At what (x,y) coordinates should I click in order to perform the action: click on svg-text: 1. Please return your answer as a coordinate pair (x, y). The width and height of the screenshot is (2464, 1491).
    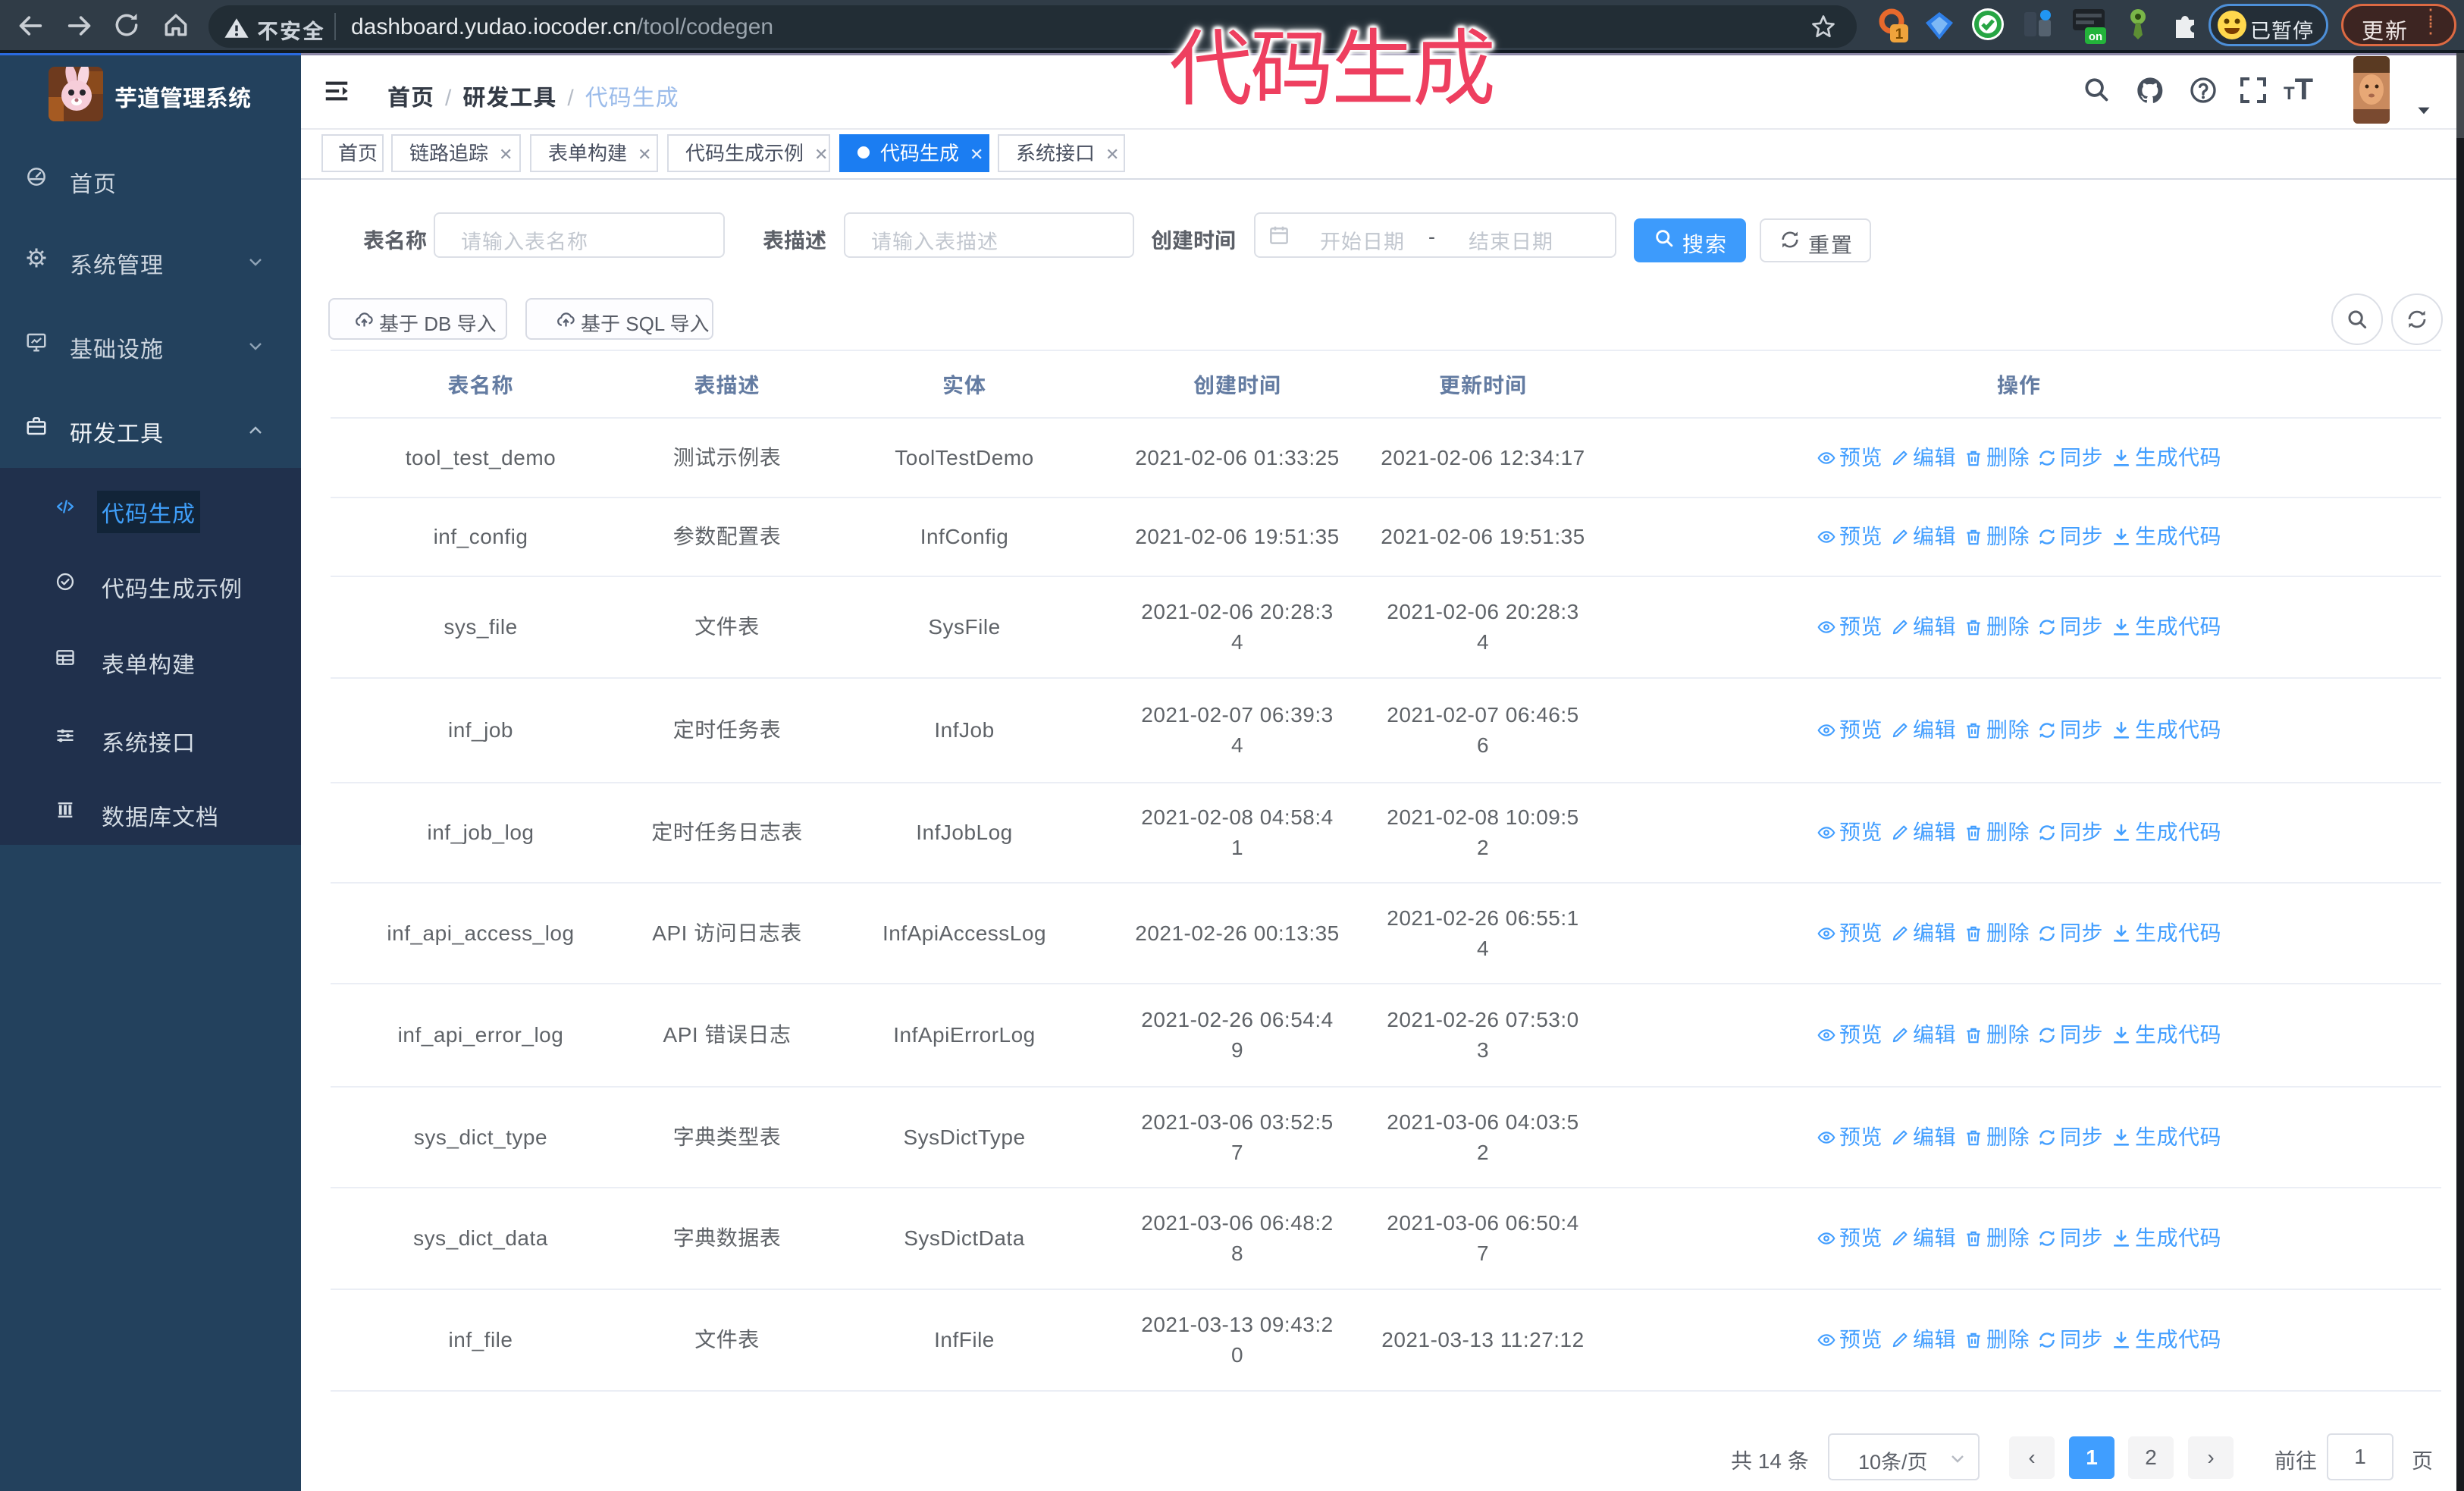
    Looking at the image, I should click on (1899, 34).